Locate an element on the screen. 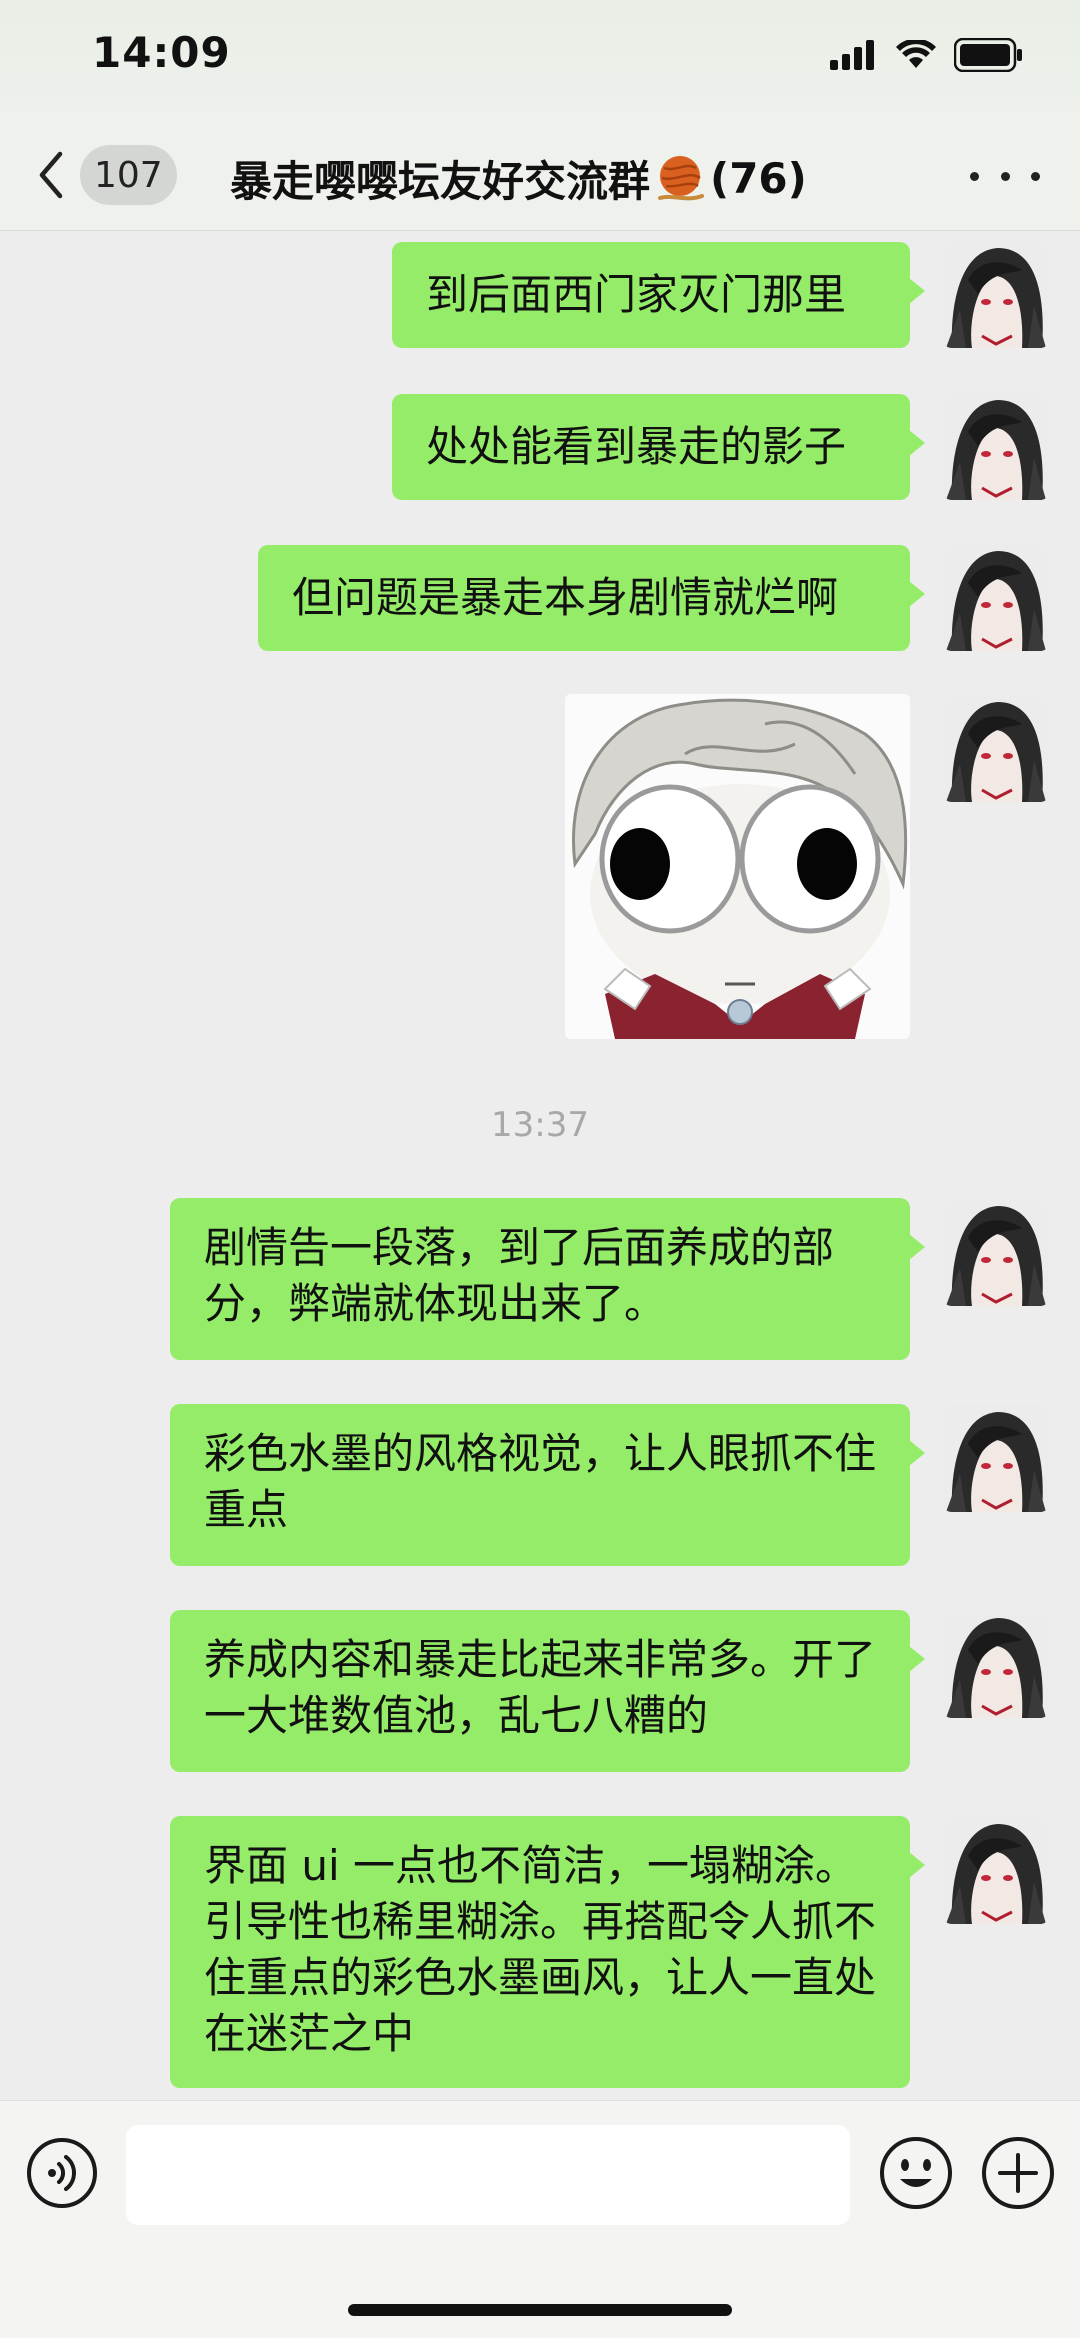 The height and width of the screenshot is (2338, 1080). message-row: 到后面西门家灭门那里 is located at coordinates (540, 295).